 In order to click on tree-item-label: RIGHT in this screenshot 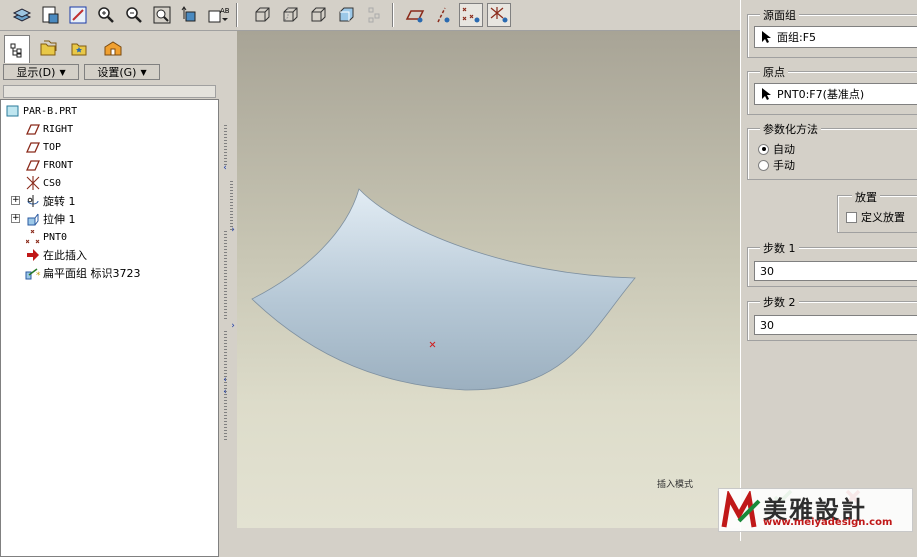, I will do `click(58, 129)`.